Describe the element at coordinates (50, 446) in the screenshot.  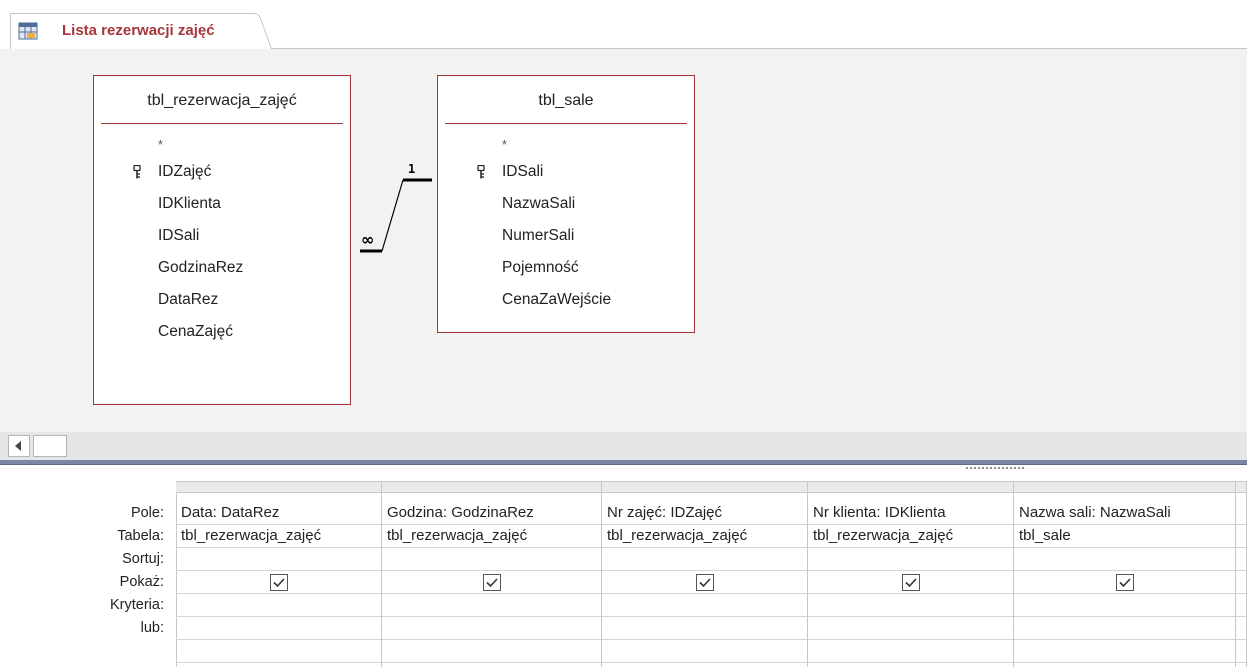
I see `scroll-thumb` at that location.